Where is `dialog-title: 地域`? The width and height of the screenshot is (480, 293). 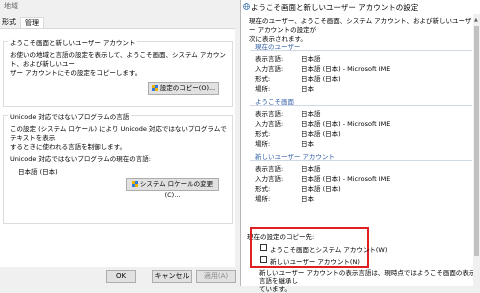 dialog-title: 地域 is located at coordinates (11, 6).